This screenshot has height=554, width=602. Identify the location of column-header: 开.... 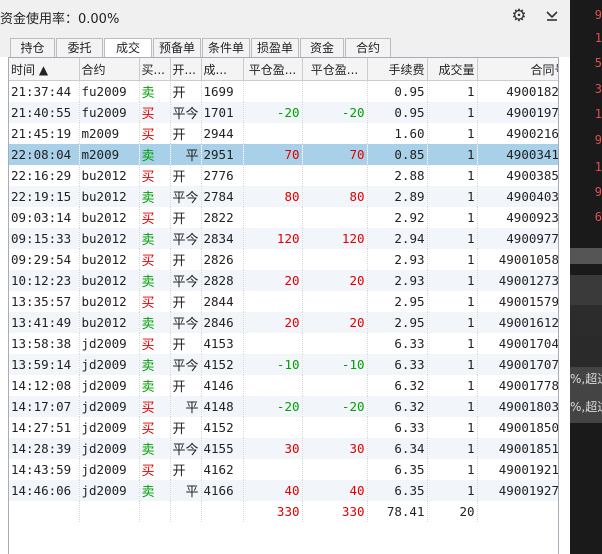
(186, 69).